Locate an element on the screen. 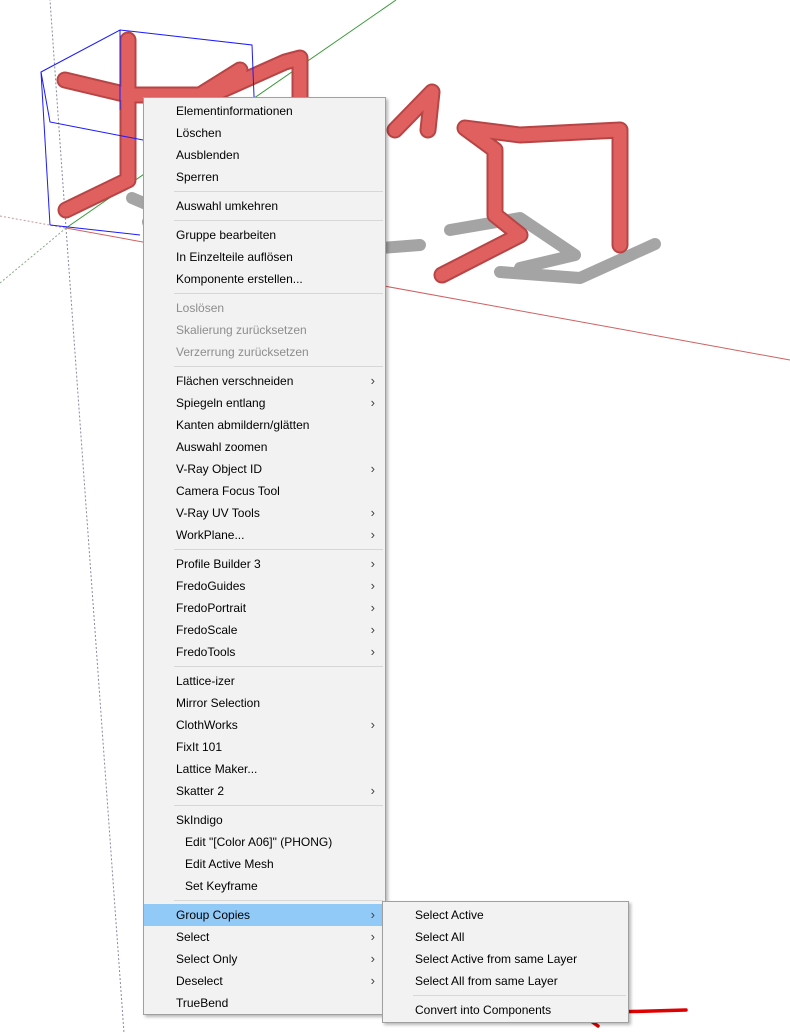 The image size is (790, 1033). menu-item-löschen: Löschen is located at coordinates (264, 133).